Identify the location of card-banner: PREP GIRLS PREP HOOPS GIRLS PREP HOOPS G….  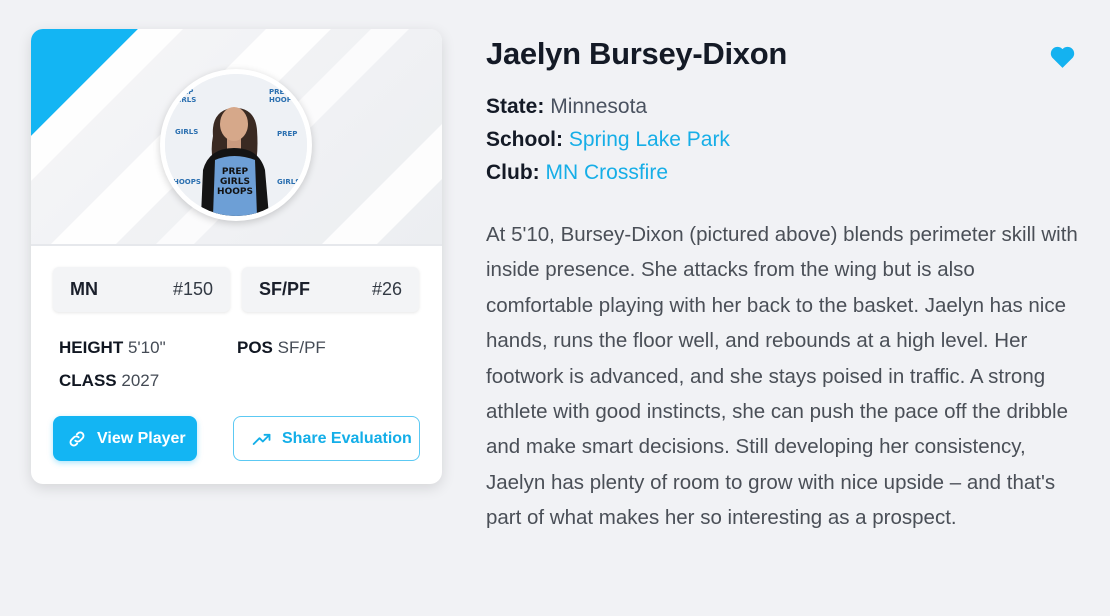
(236, 137).